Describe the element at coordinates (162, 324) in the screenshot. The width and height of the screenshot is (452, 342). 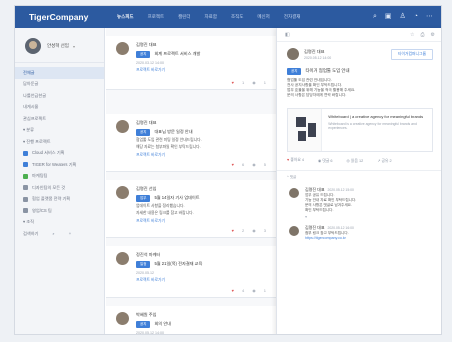
I see `post-title: 회의 안내` at that location.